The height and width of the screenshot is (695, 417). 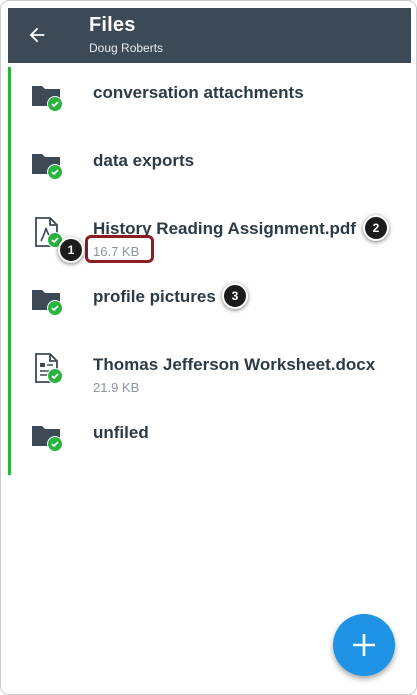 I want to click on arrow-left-icon, so click(x=37, y=35).